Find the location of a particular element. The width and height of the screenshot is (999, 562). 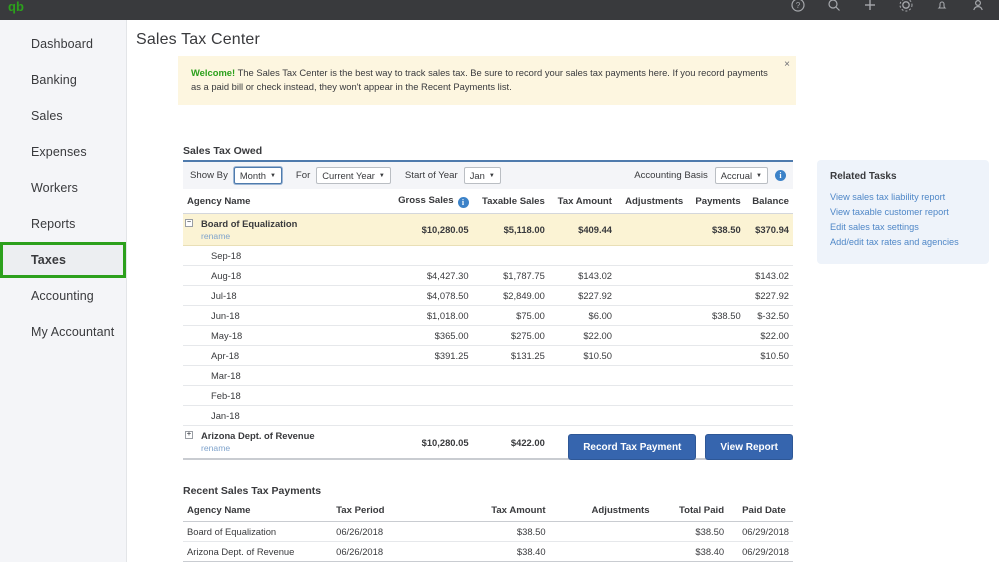

show-by-select: Month ▼ is located at coordinates (257, 175).